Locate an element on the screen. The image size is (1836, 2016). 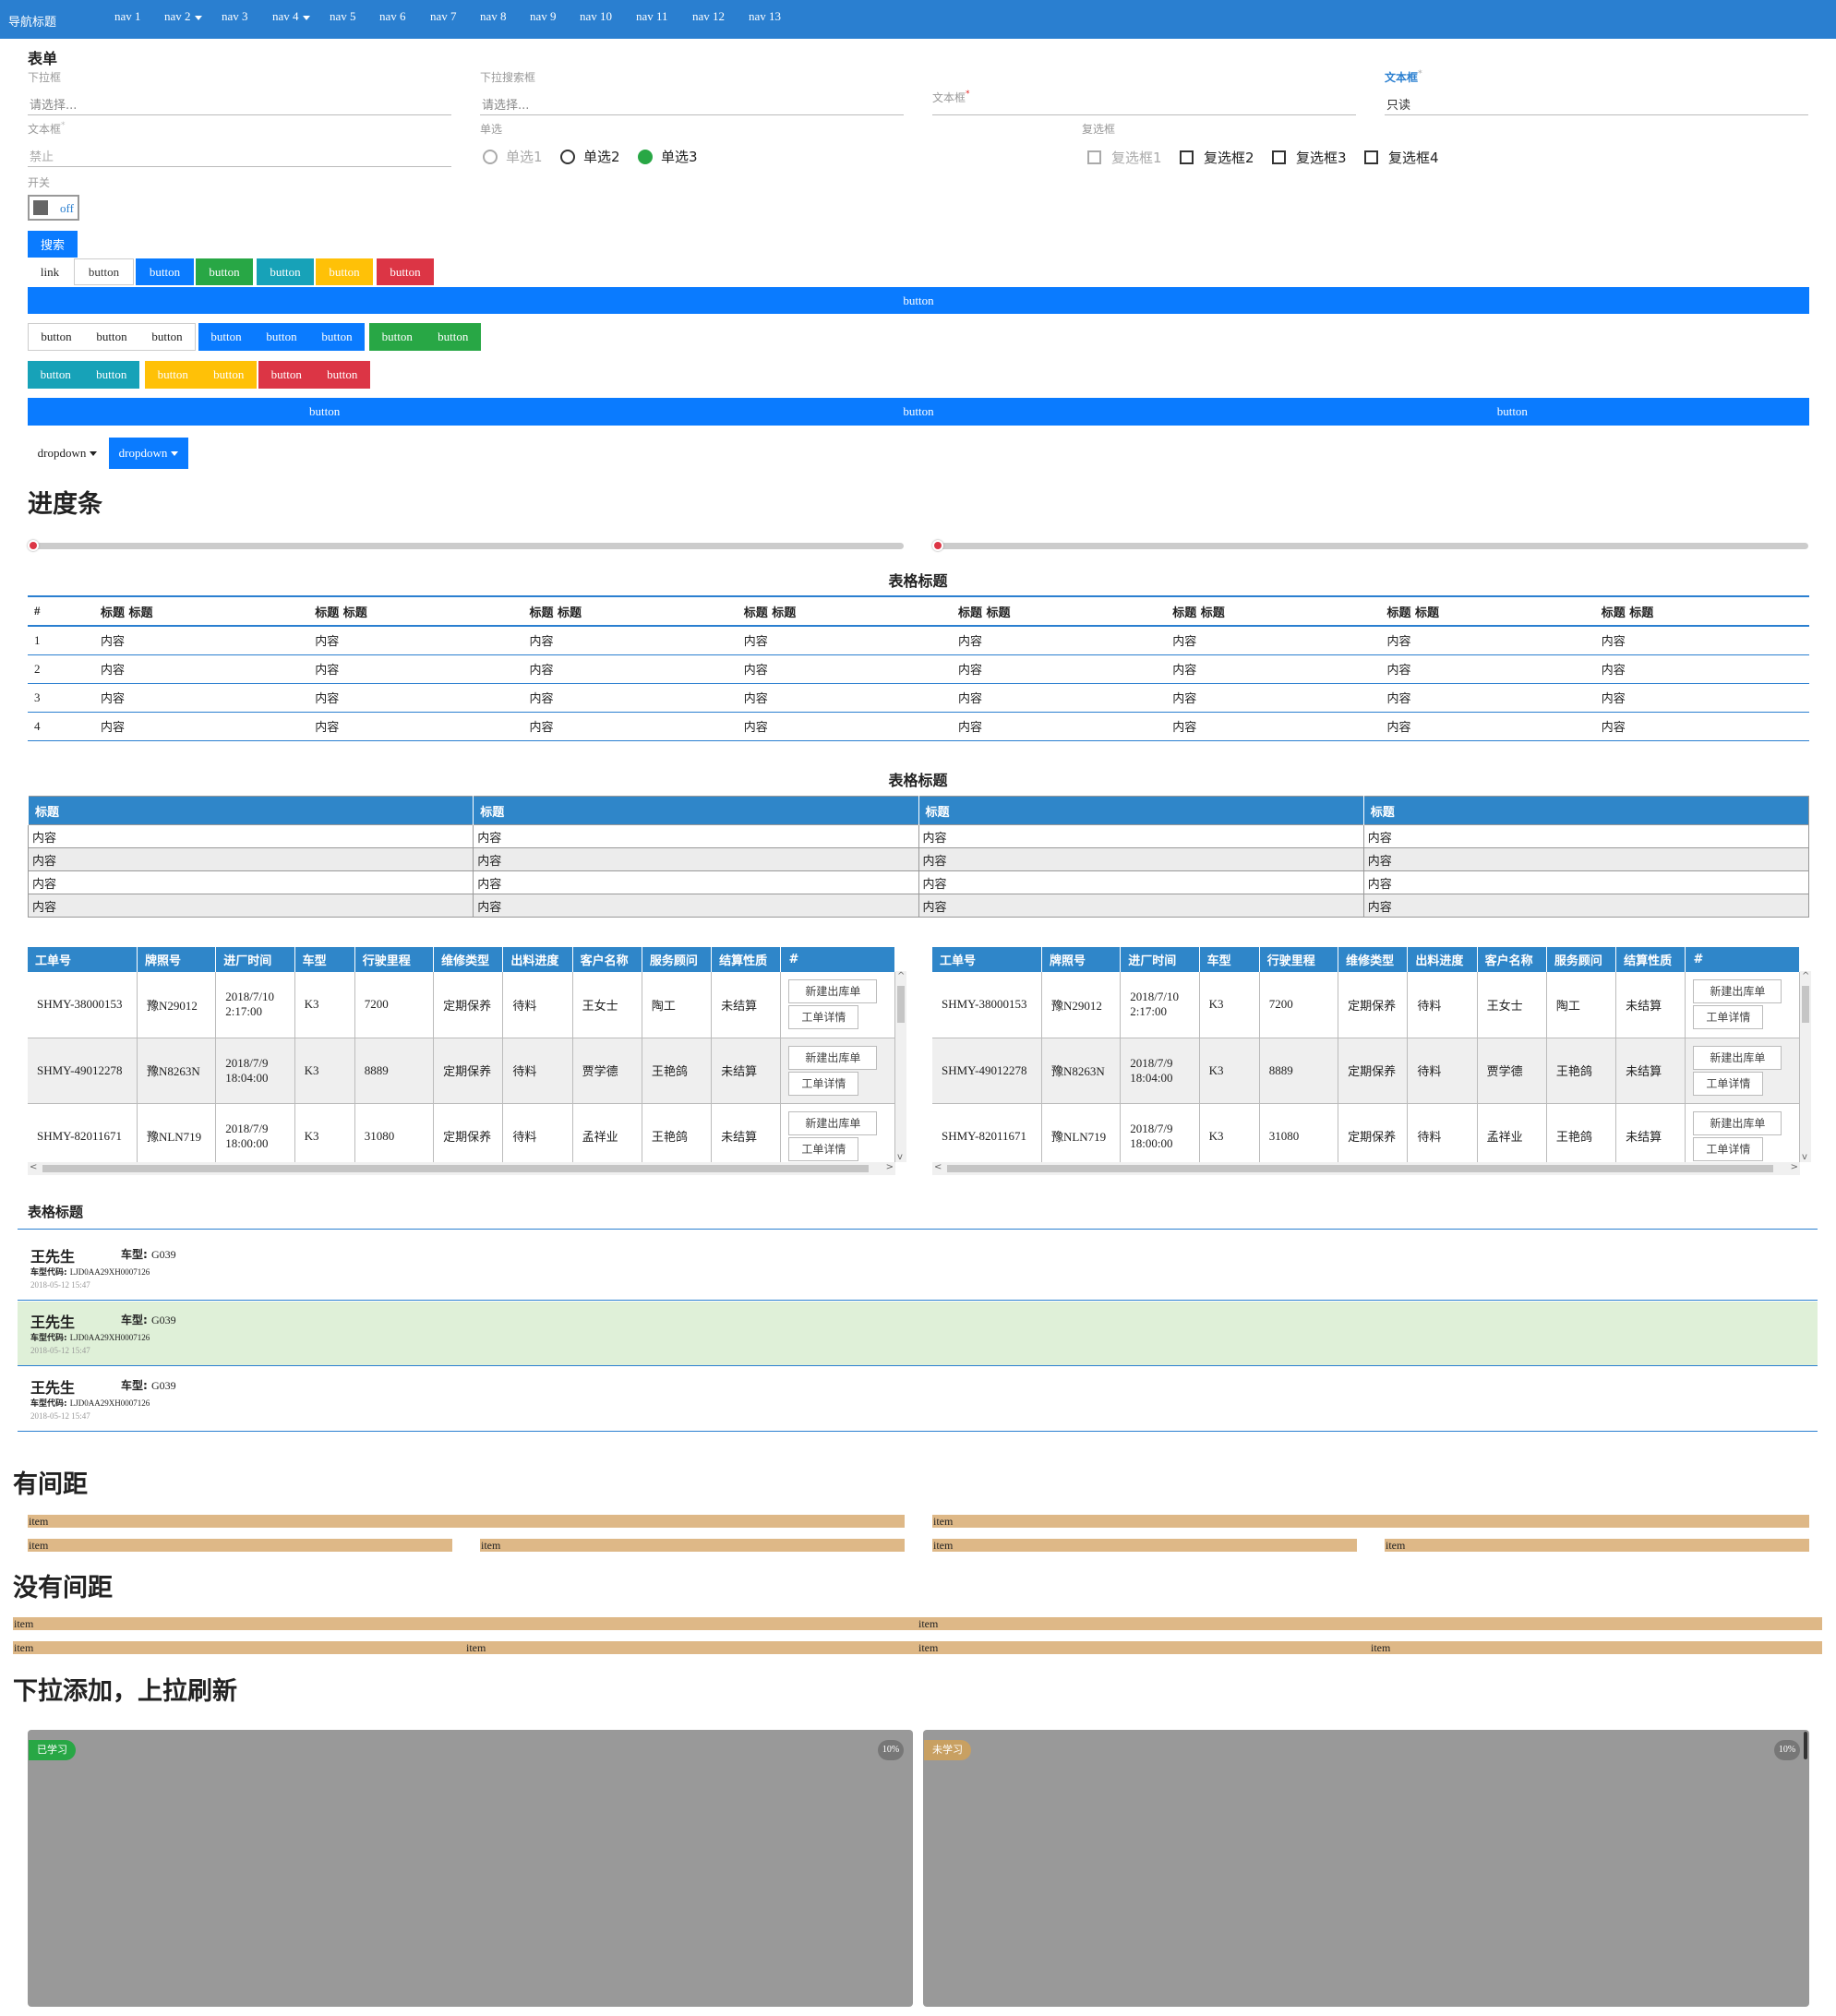
nav-item-13: nav 13 is located at coordinates (765, 16).